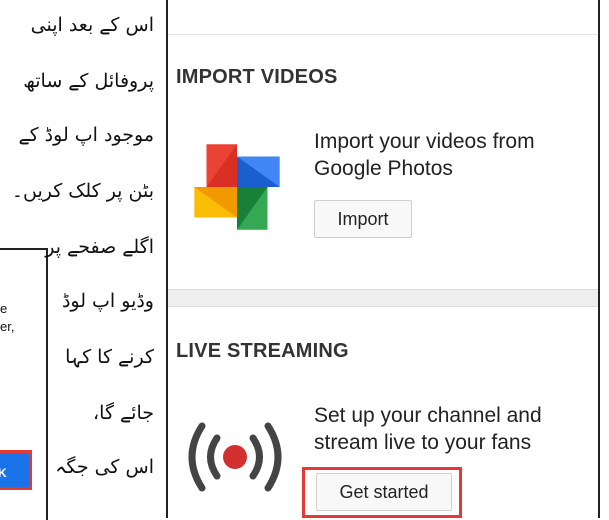 This screenshot has width=609, height=520. Describe the element at coordinates (7, 326) in the screenshot. I see `partial-text-line-2: er,` at that location.